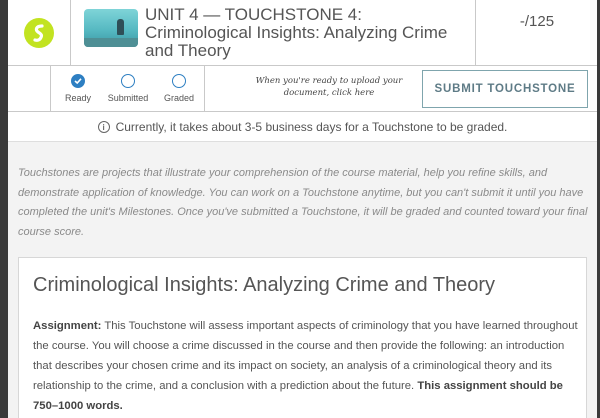 This screenshot has width=600, height=418. Describe the element at coordinates (77, 98) in the screenshot. I see `step-label: Ready` at that location.